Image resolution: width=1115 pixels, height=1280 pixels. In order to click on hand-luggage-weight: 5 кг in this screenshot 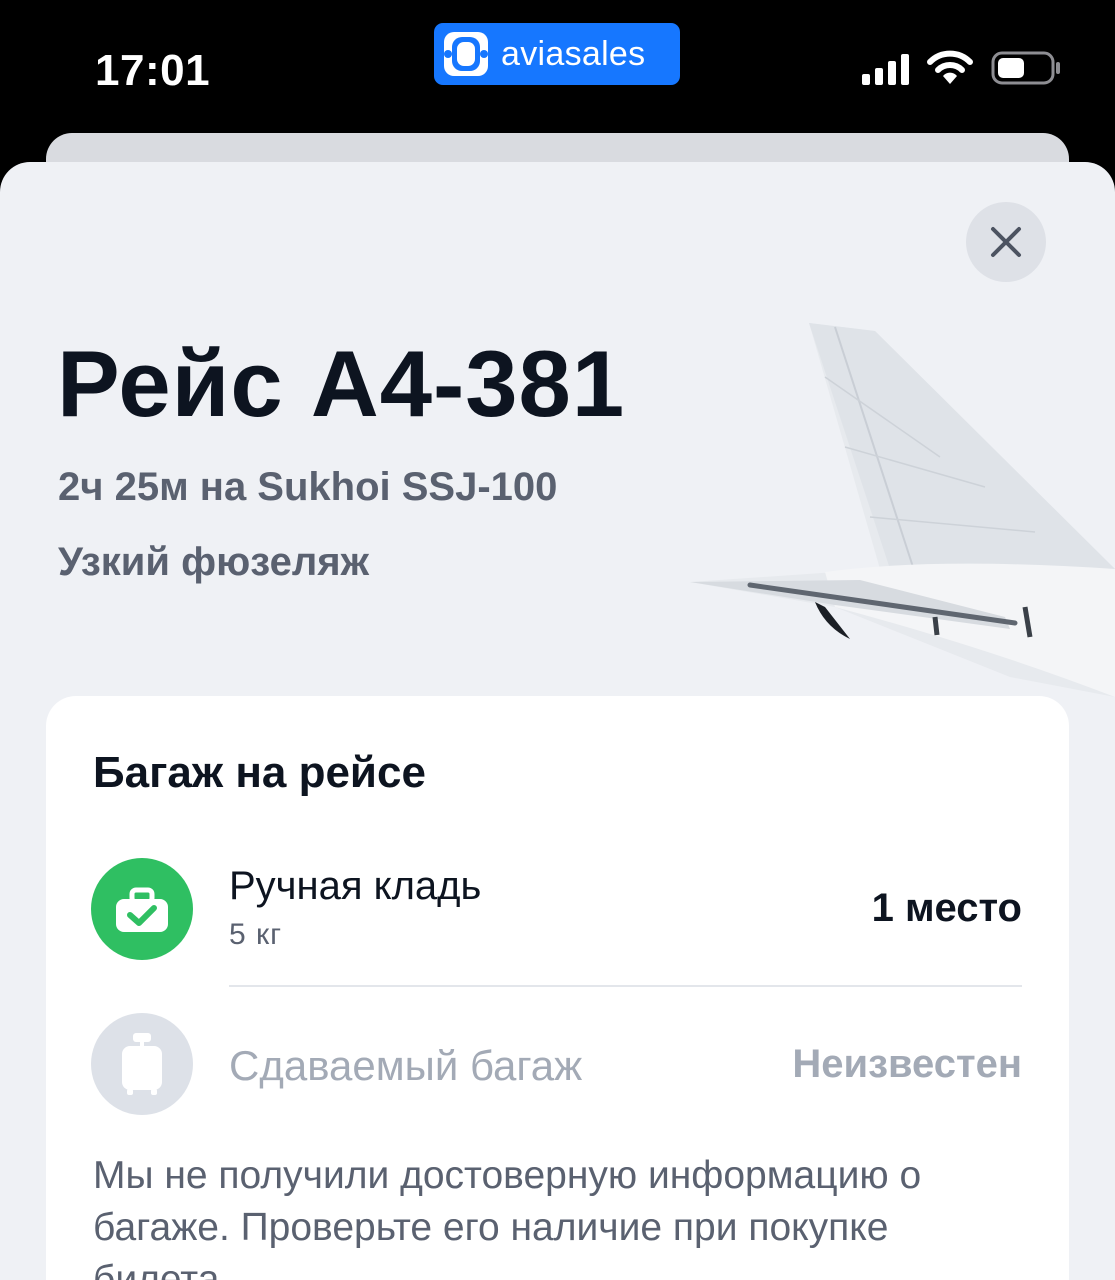, I will do `click(256, 934)`.